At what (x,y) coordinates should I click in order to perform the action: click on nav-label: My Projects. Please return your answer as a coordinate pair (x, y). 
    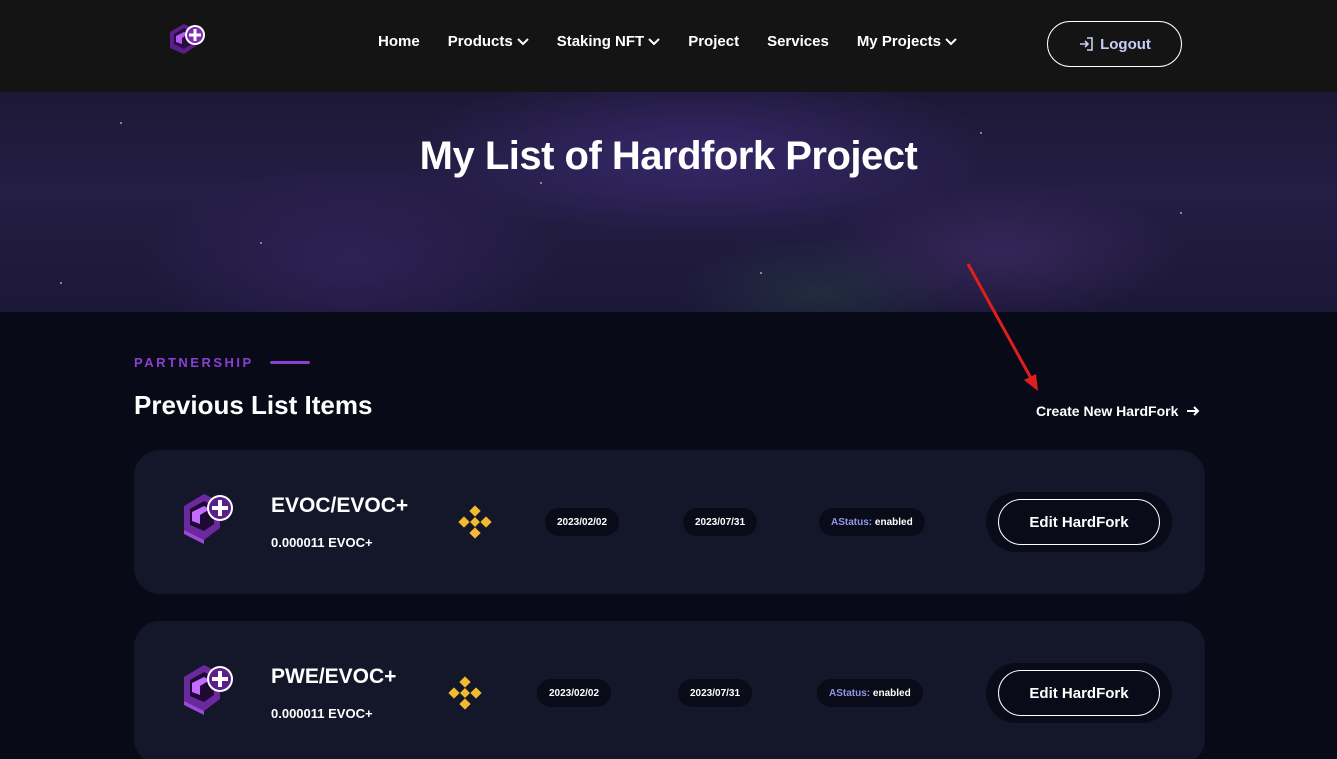
    Looking at the image, I should click on (899, 41).